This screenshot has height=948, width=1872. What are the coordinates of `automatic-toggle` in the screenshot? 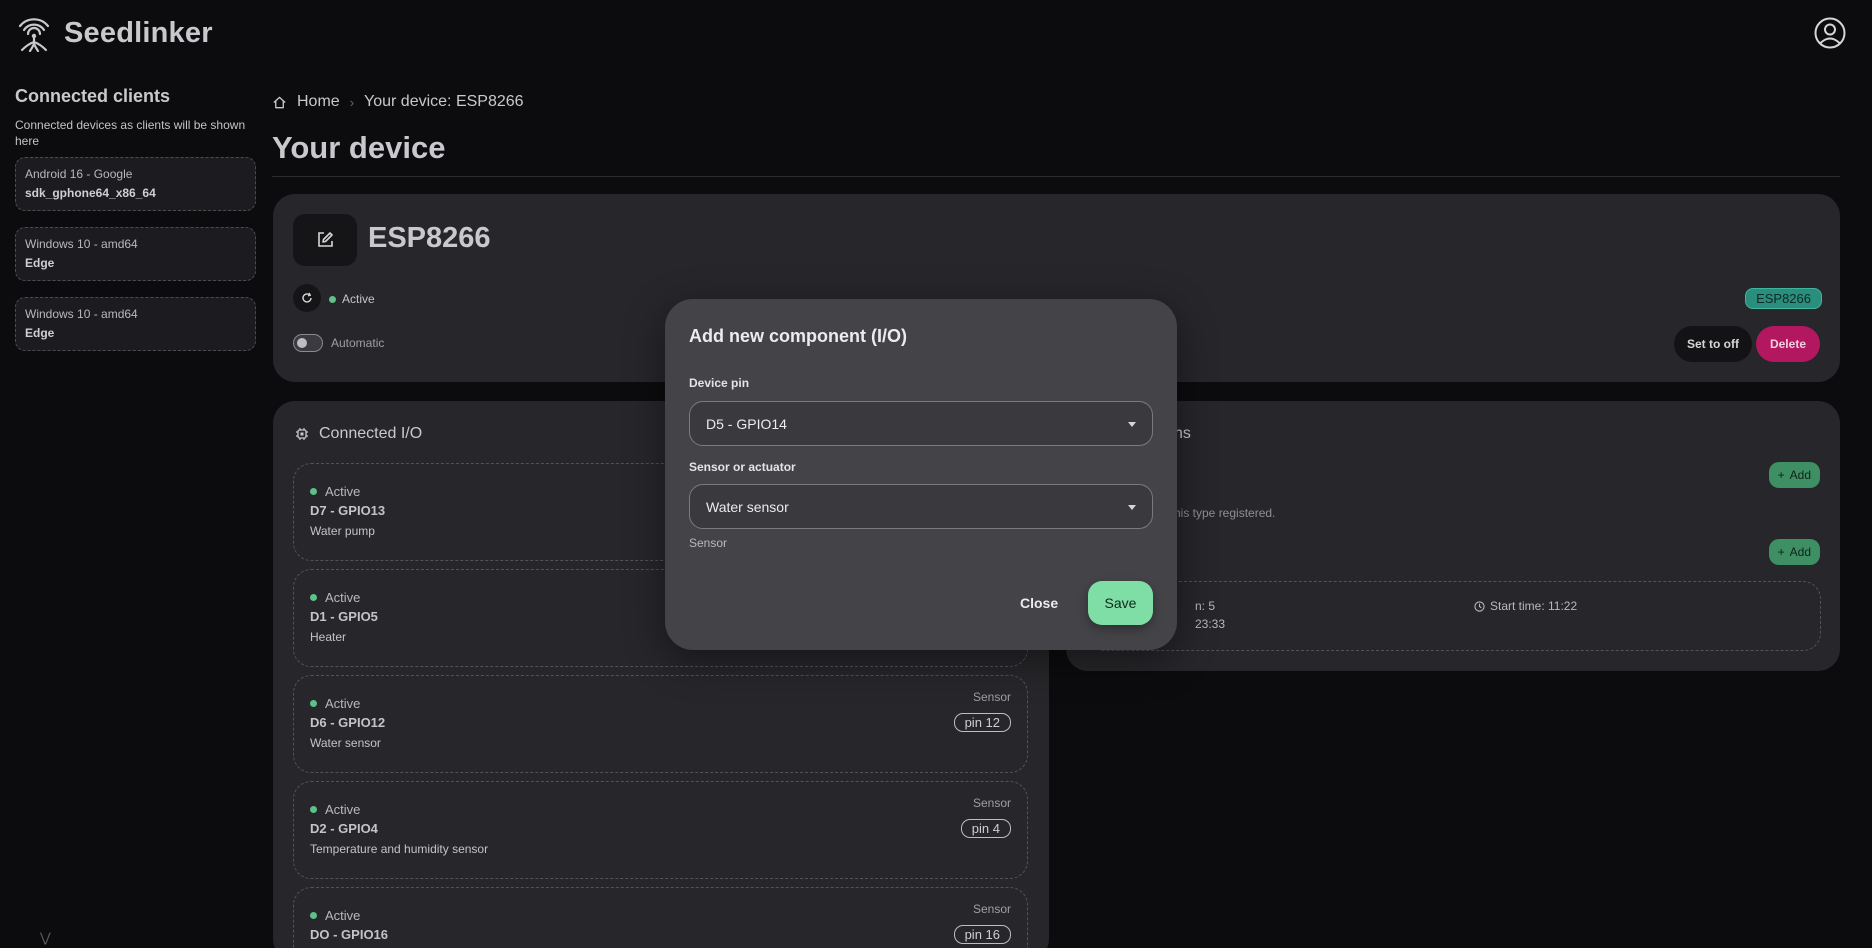 It's located at (308, 343).